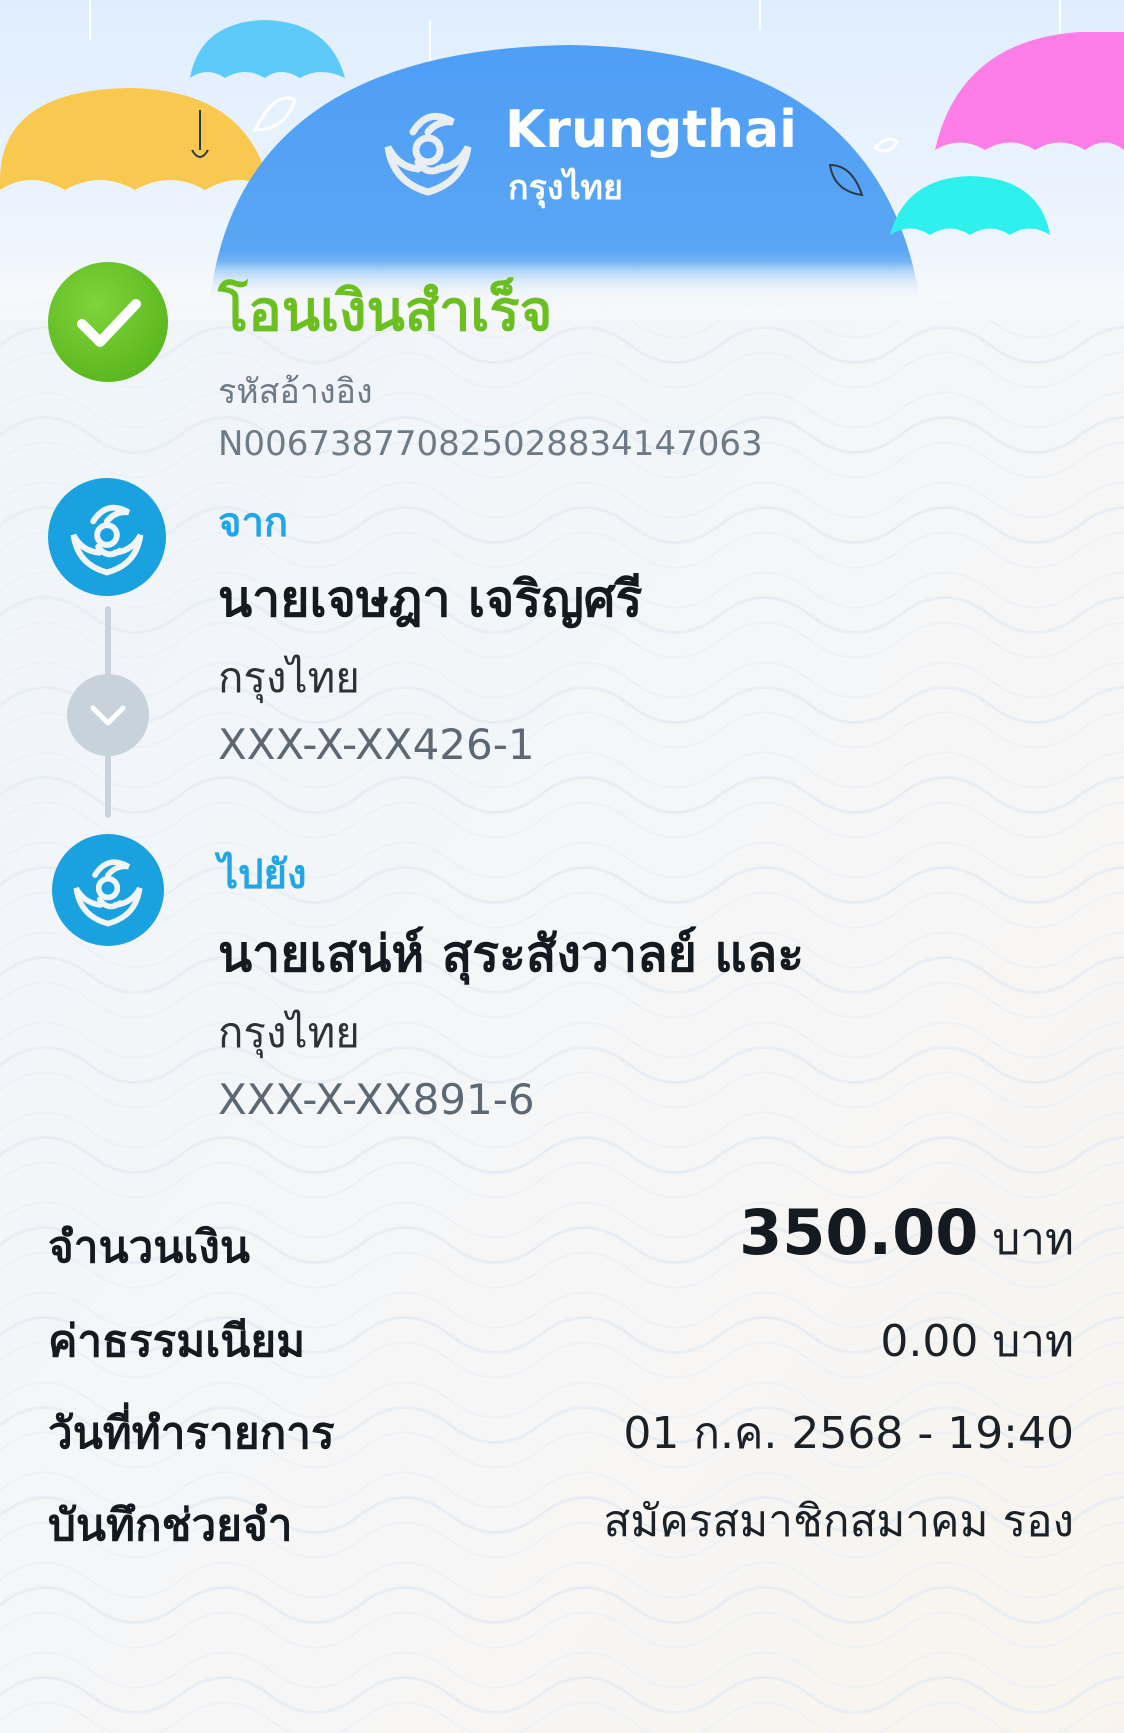 The height and width of the screenshot is (1733, 1124). I want to click on check-icon, so click(109, 323).